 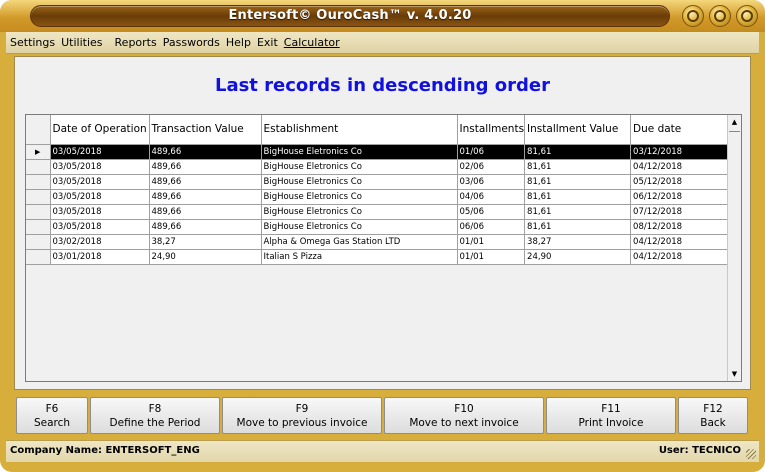 I want to click on maximize-icon, so click(x=720, y=16).